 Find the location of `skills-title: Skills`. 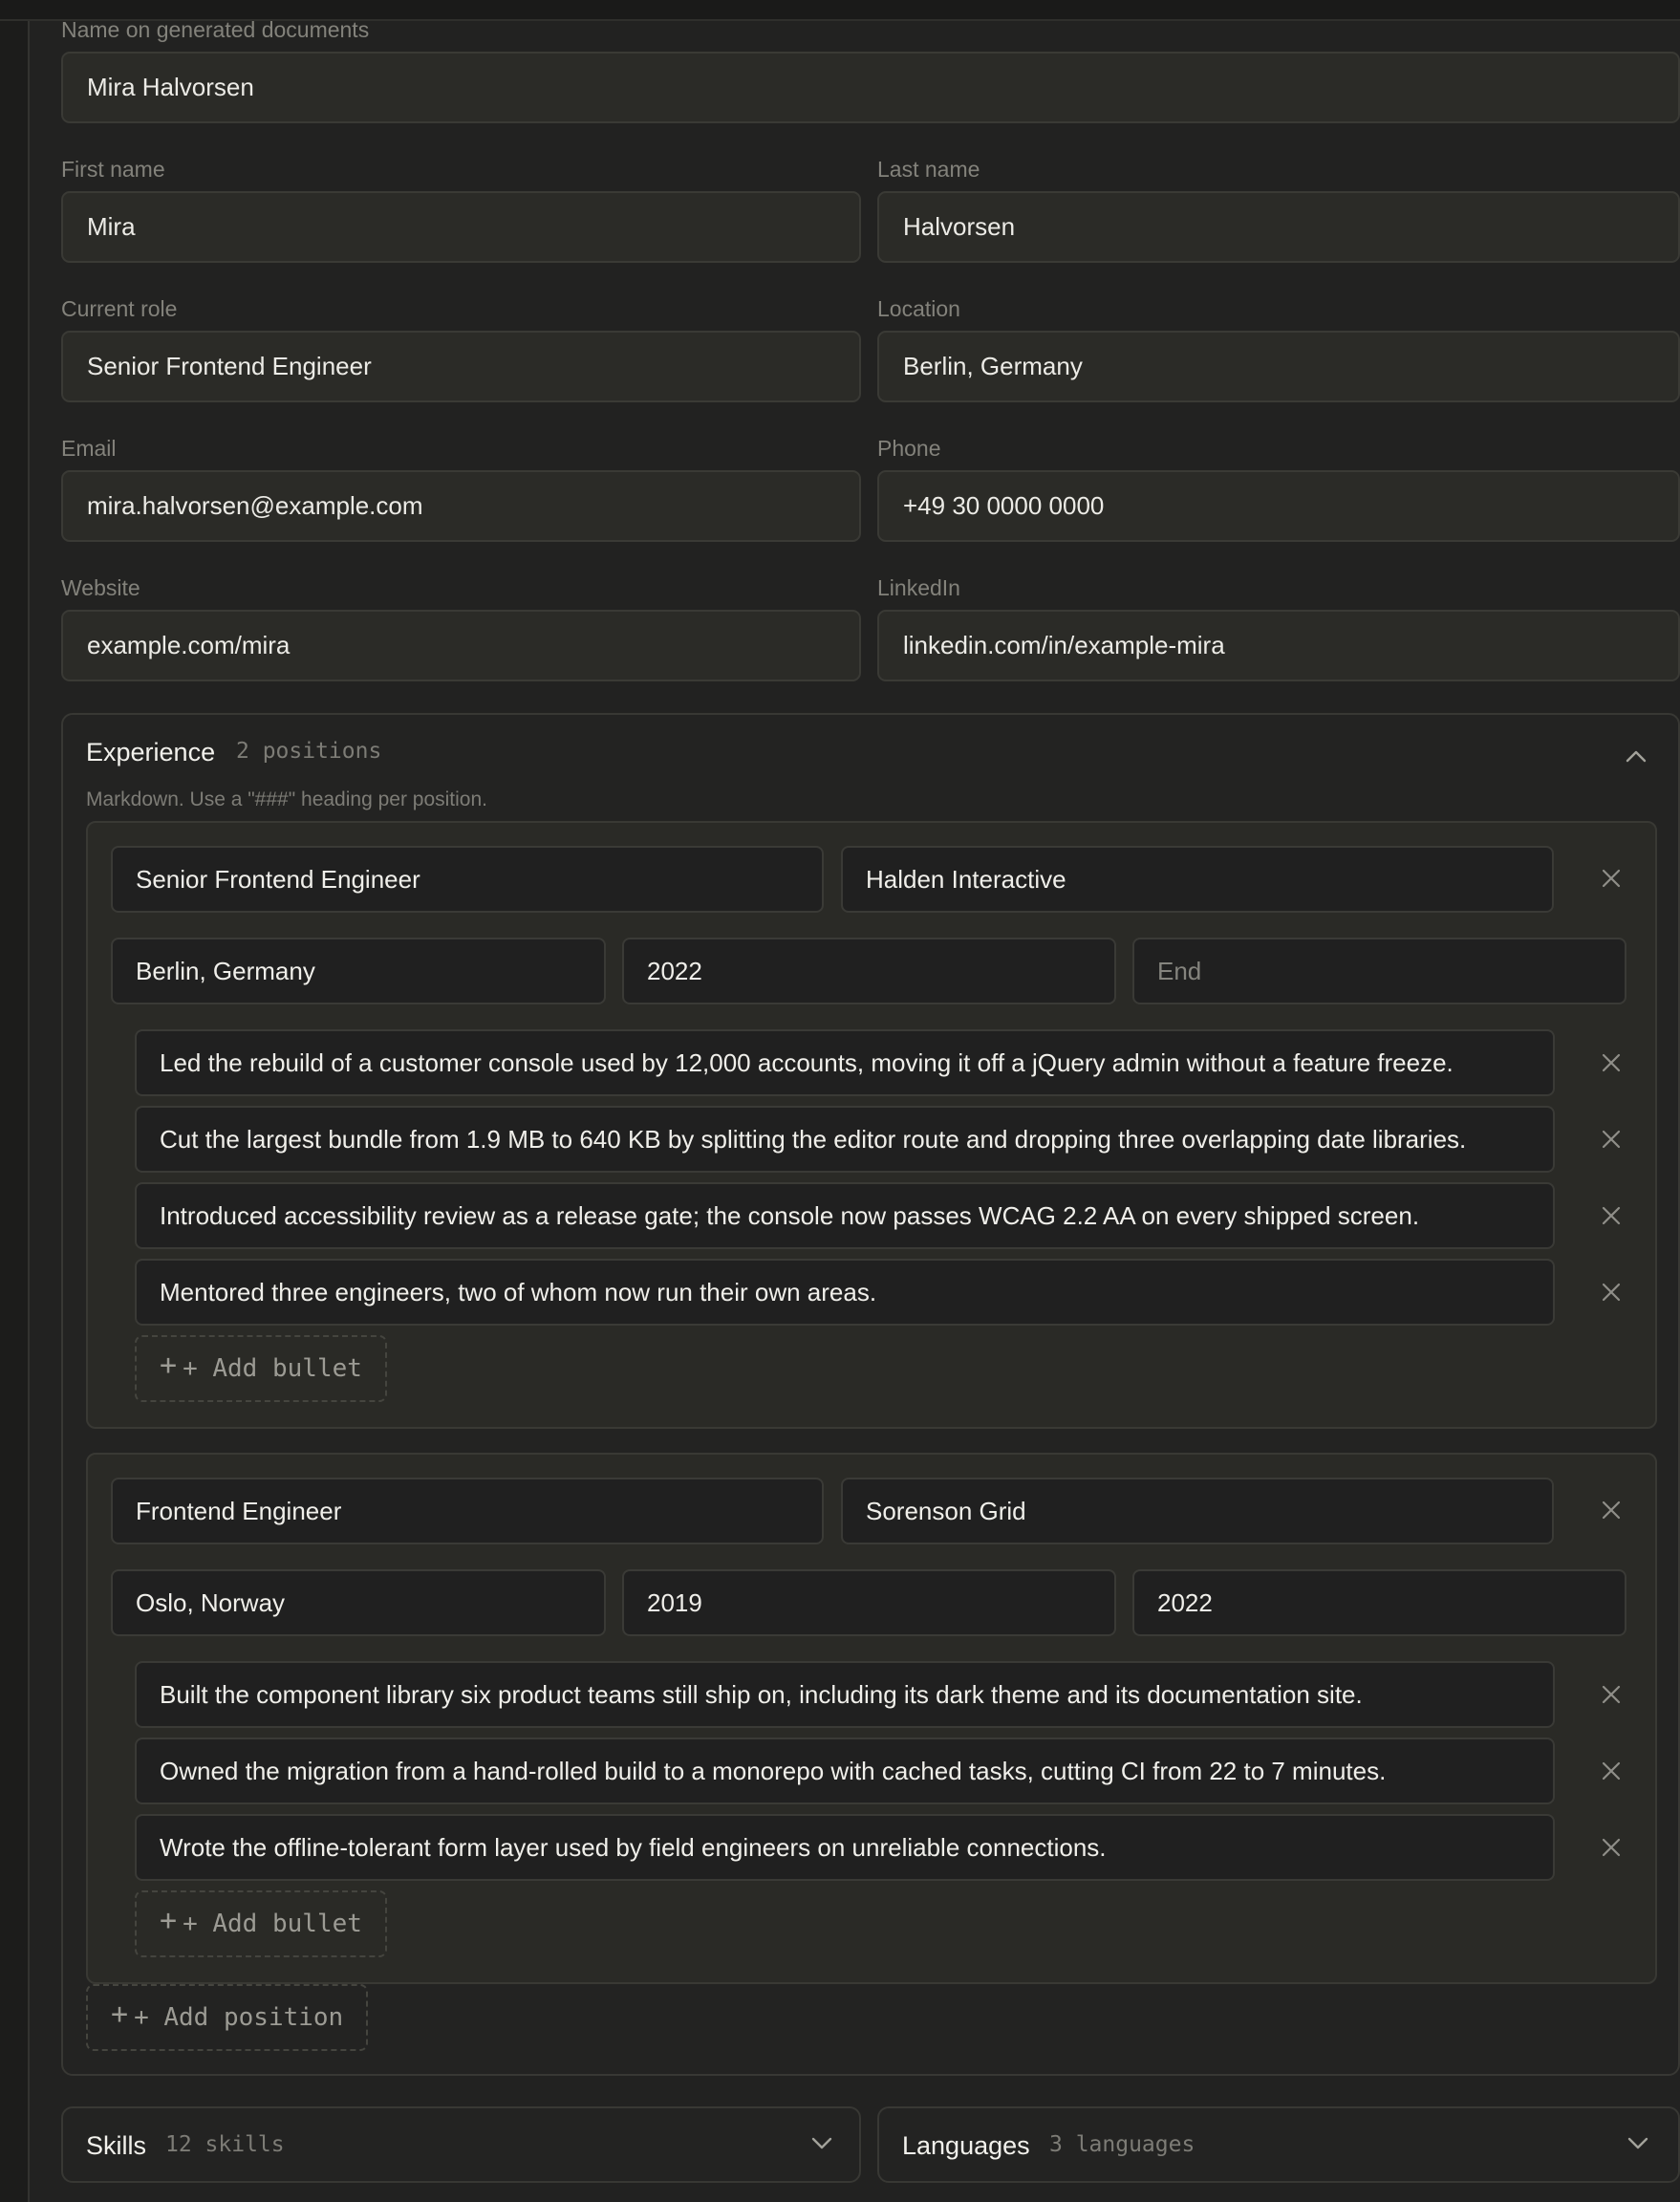

skills-title: Skills is located at coordinates (116, 2145).